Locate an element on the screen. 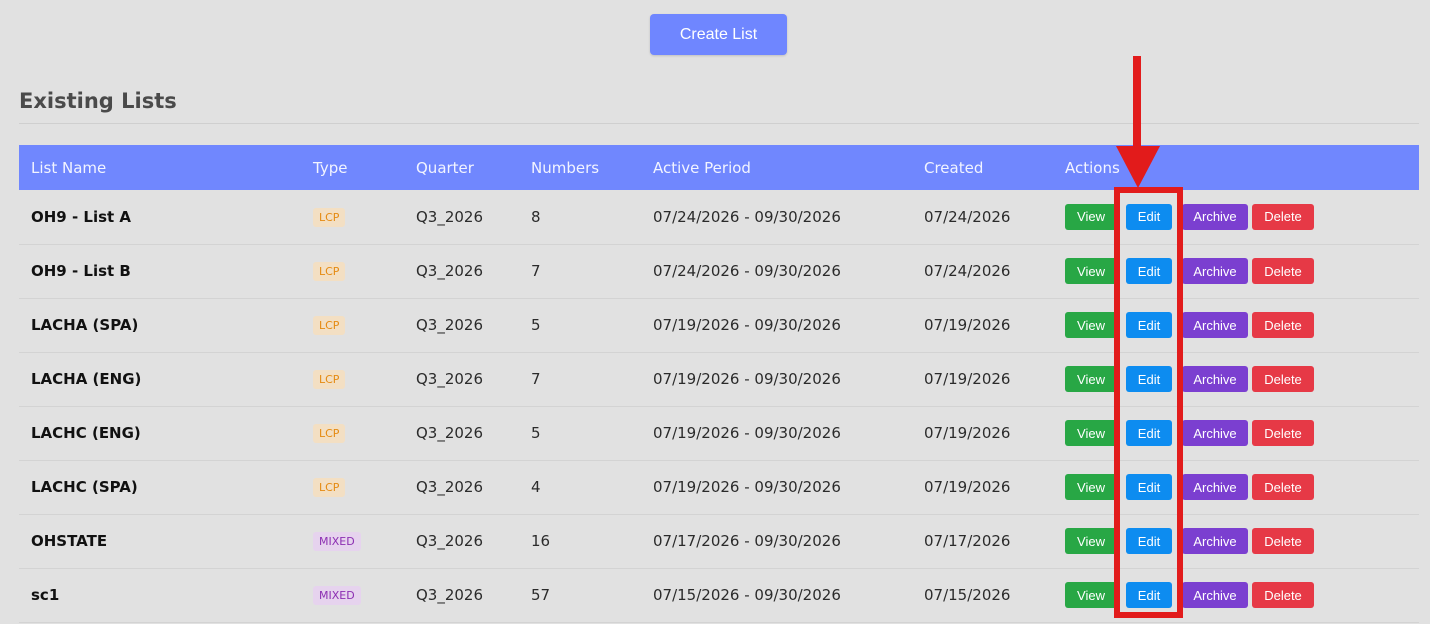 The width and height of the screenshot is (1430, 624). column-header-list-name: List Name is located at coordinates (160, 167).